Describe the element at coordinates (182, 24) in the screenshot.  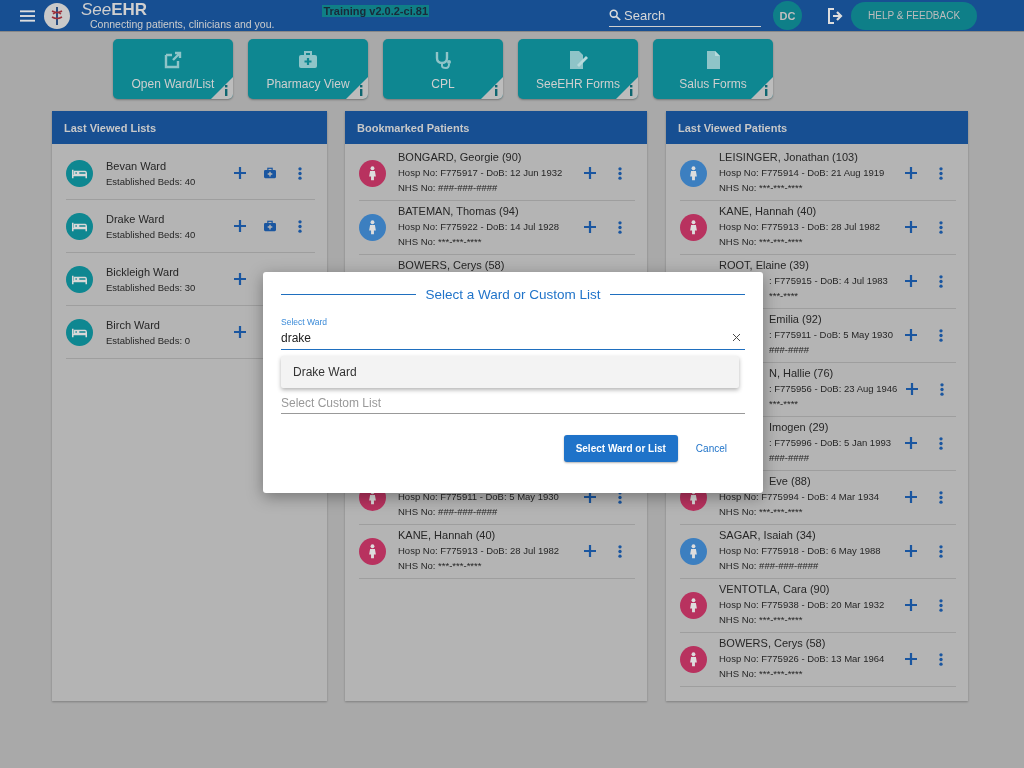
I see `tagline: Connecting patients, clinicians and you.` at that location.